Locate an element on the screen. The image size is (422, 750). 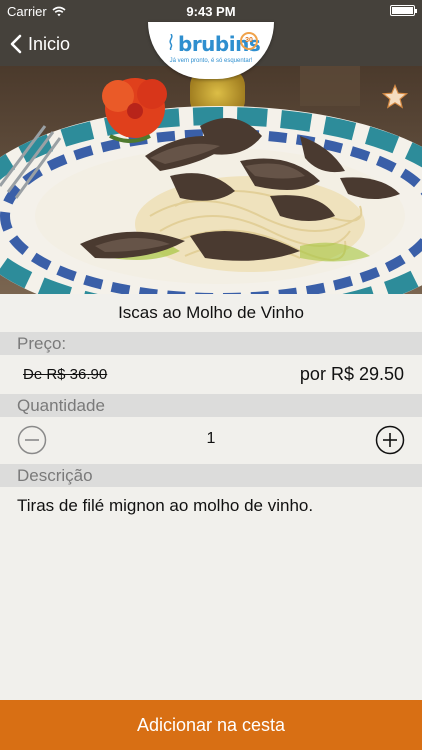
add-to-cart-button: Adicionar na cesta is located at coordinates (211, 725).